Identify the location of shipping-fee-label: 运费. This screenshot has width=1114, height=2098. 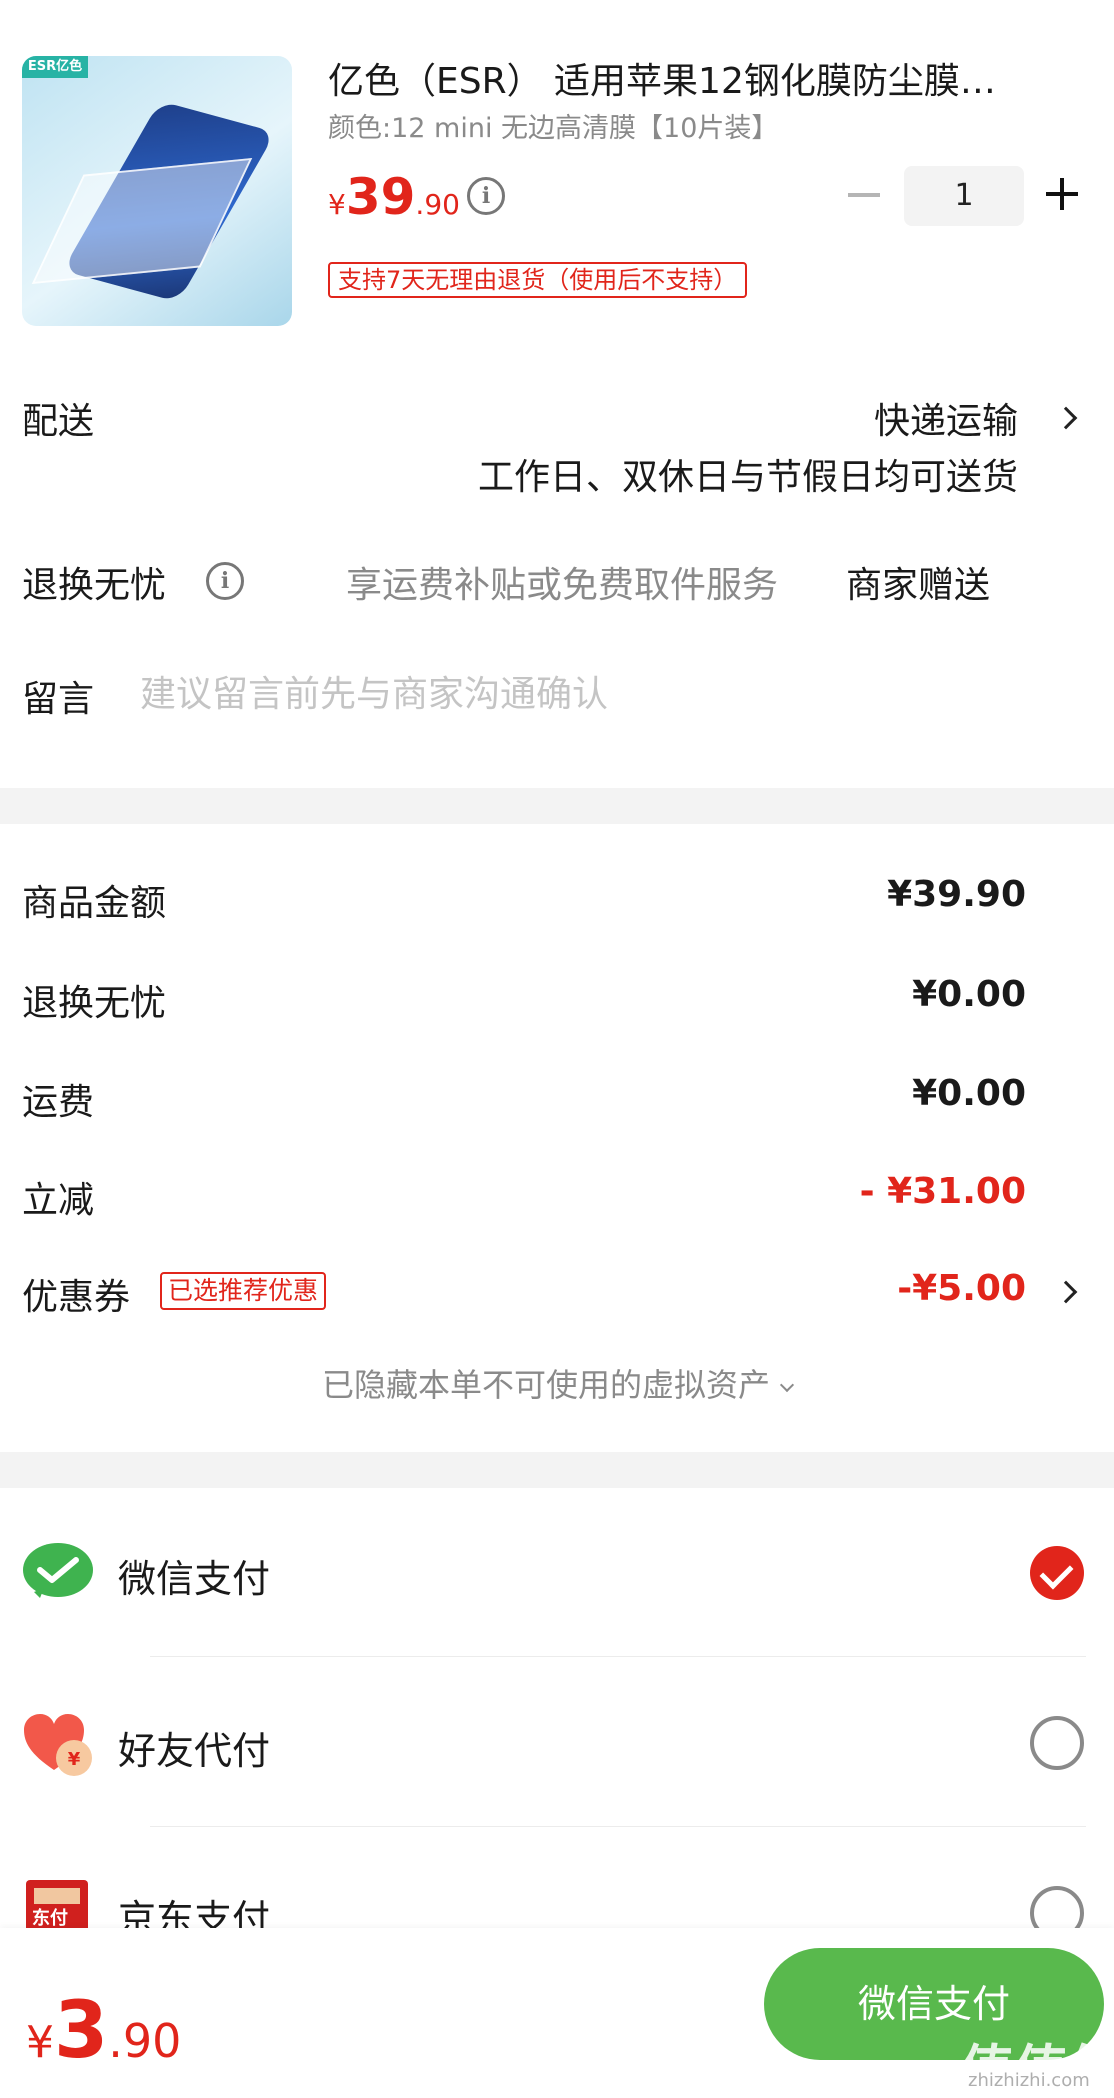
(58, 1102).